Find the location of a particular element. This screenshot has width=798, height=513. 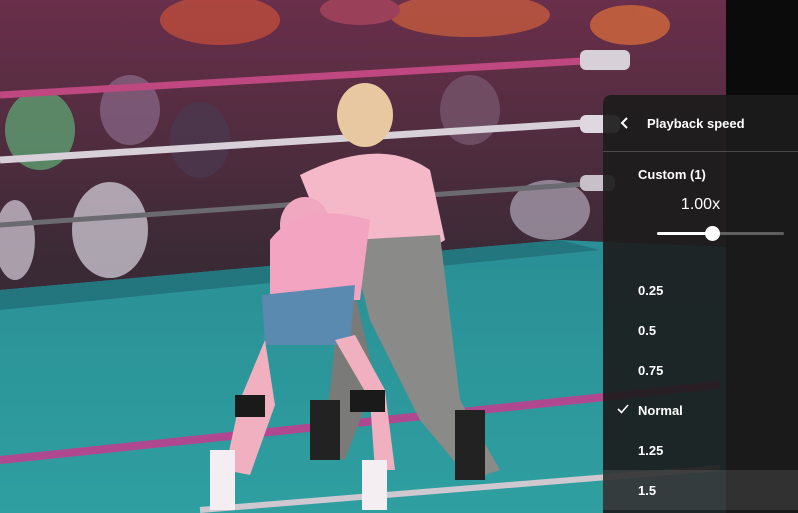

speed-option: 1.25 is located at coordinates (700, 450).